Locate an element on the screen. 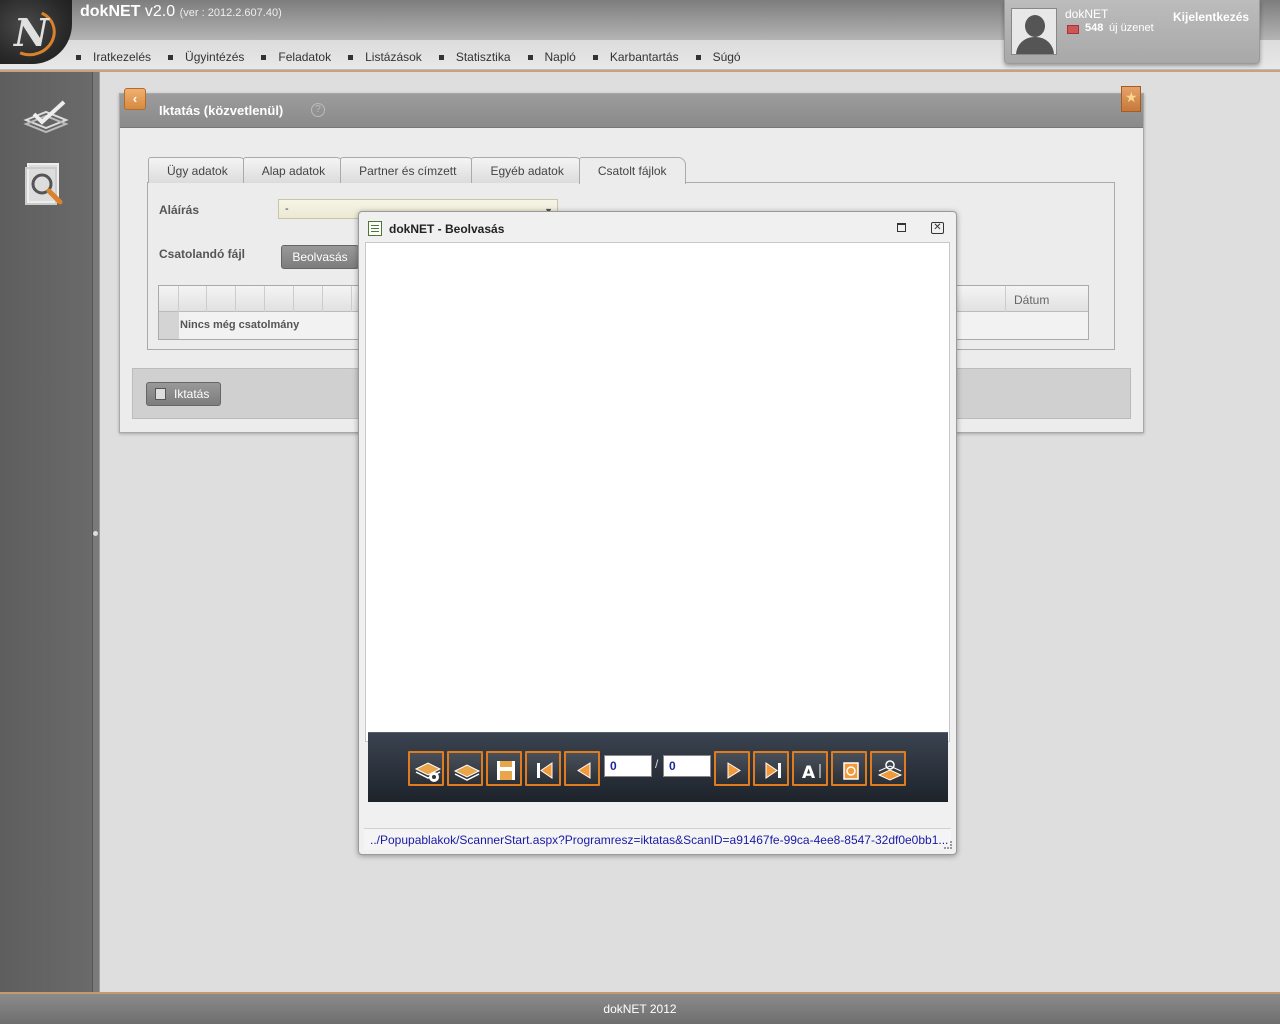 The image size is (1280, 1024). text-recognition-icon: A is located at coordinates (811, 773).